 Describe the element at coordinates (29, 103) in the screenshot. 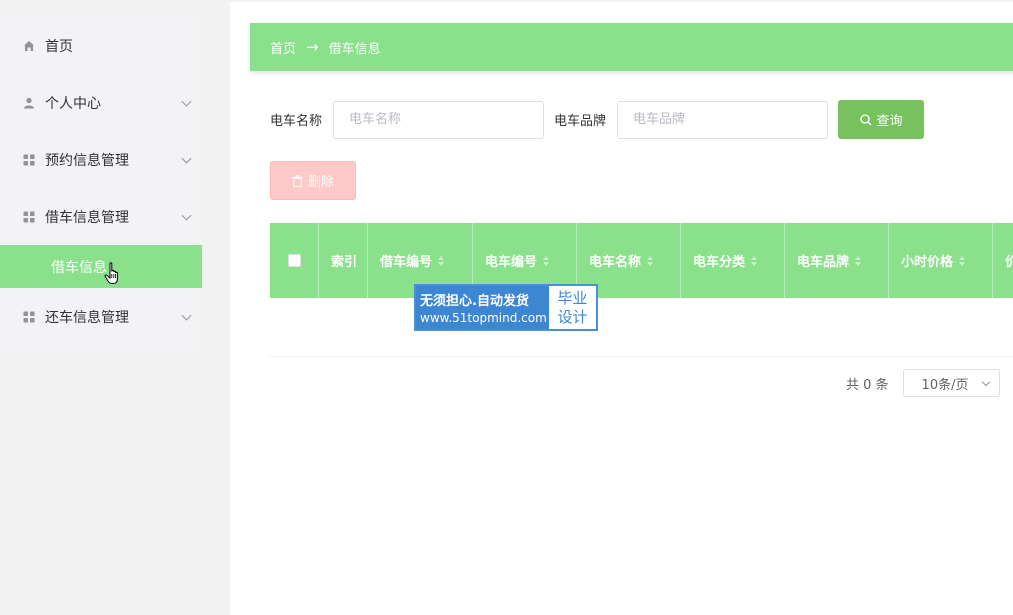

I see `user-icon` at that location.